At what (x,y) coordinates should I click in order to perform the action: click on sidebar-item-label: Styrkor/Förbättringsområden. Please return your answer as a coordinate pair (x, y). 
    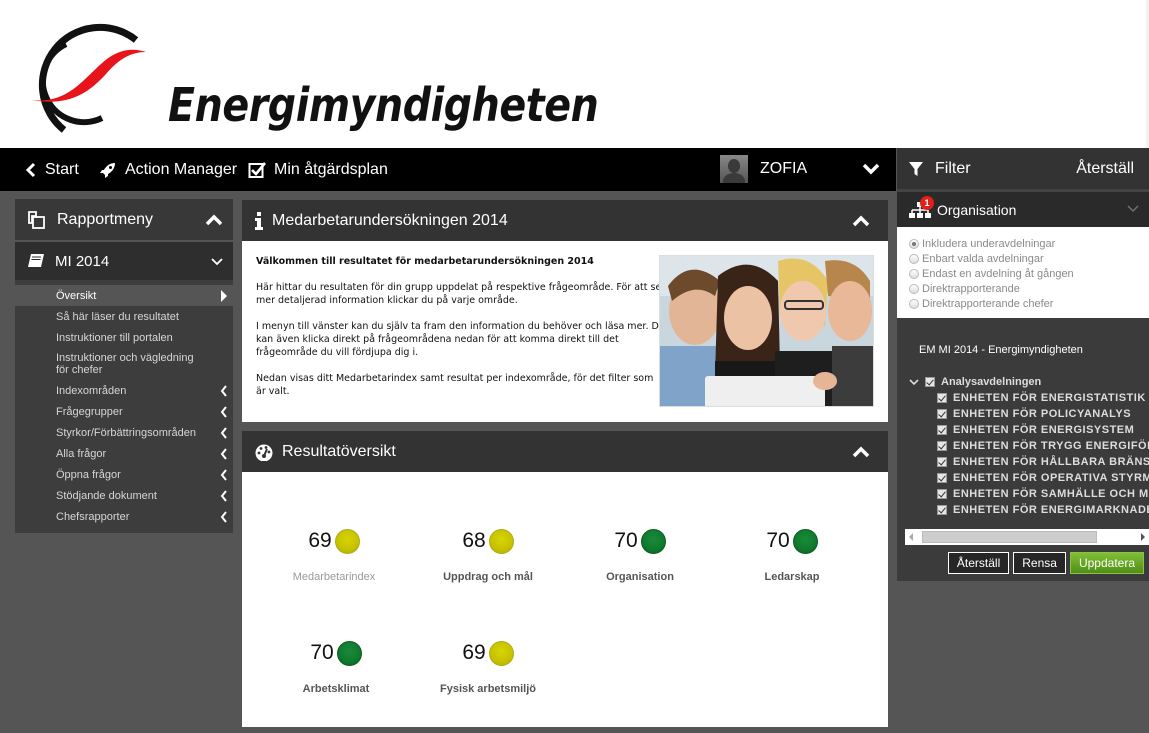
    Looking at the image, I should click on (126, 432).